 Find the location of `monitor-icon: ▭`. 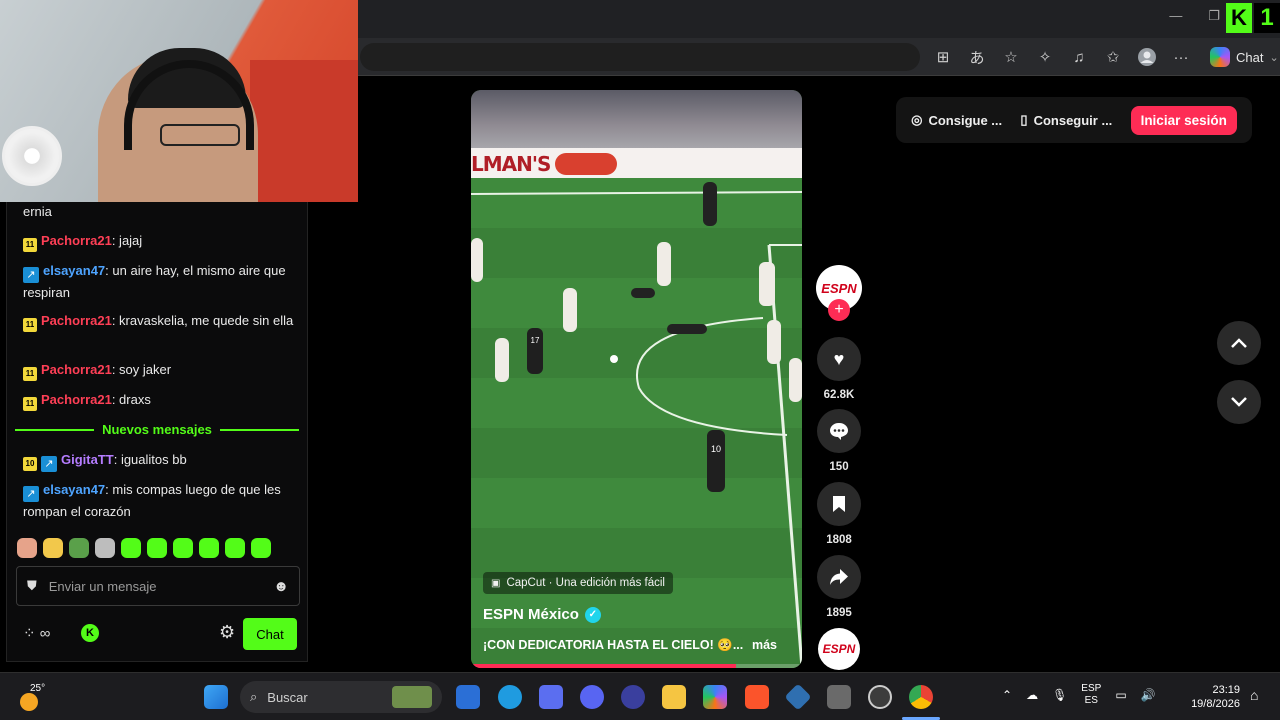

monitor-icon: ▭ is located at coordinates (1120, 695).